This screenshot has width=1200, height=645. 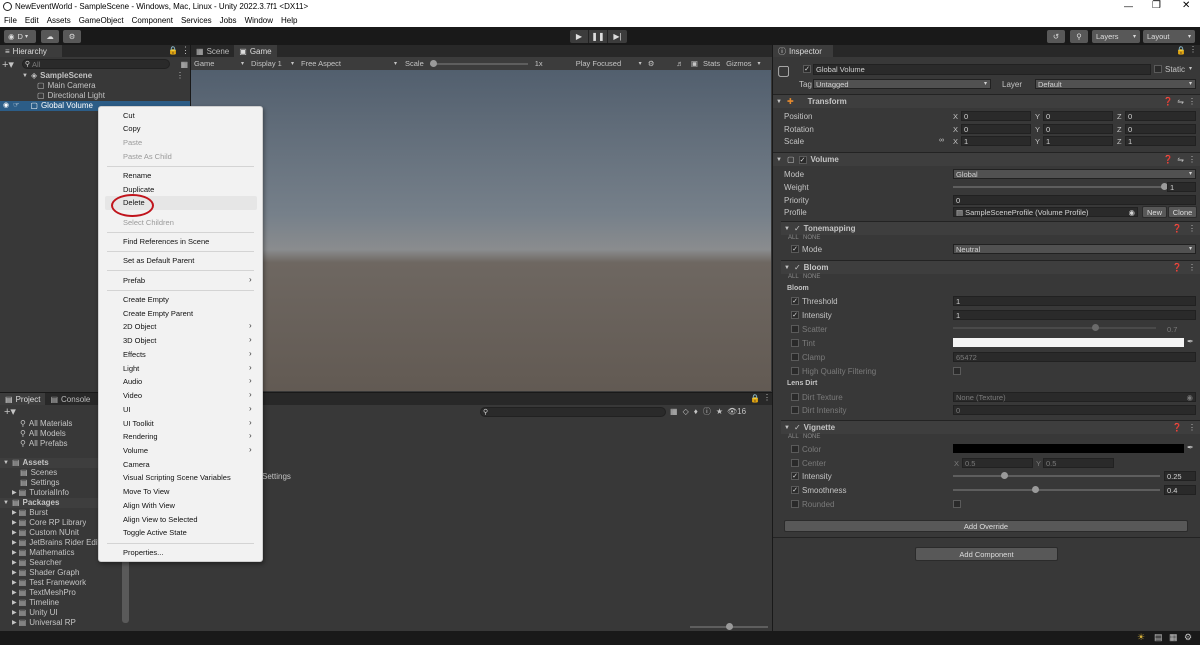 What do you see at coordinates (67, 613) in the screenshot?
I see `package-item: ▶ ▤ Unity UI` at bounding box center [67, 613].